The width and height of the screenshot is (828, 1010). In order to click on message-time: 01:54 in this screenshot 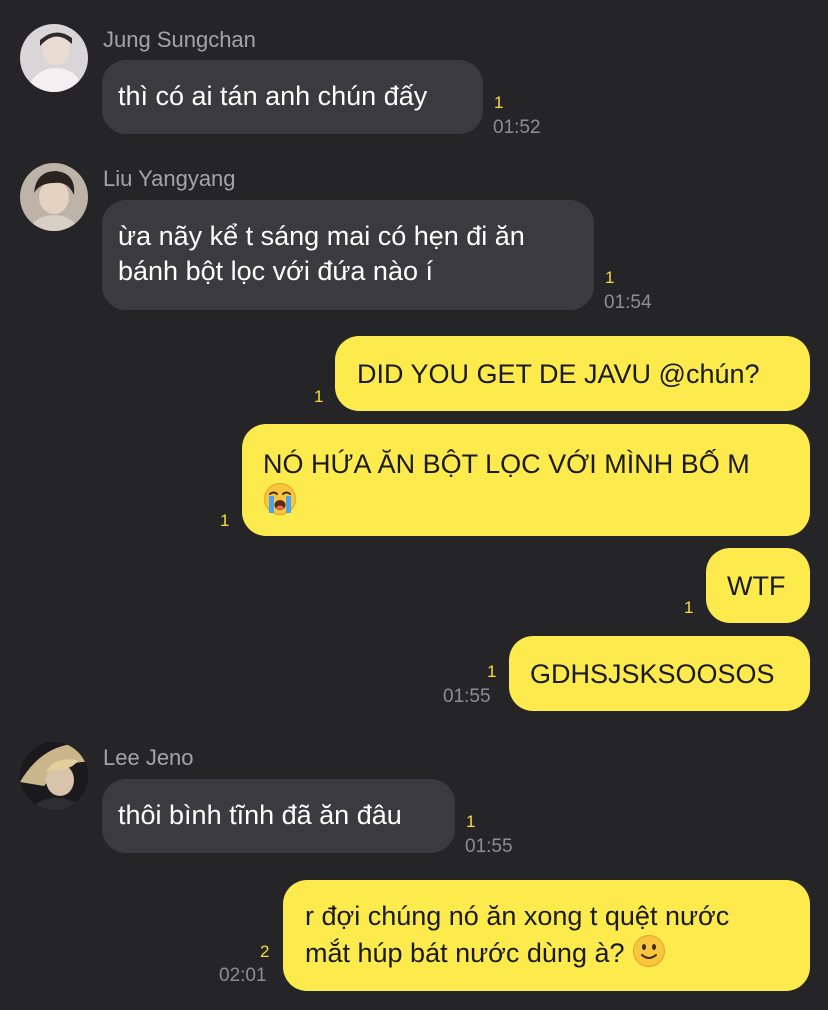, I will do `click(628, 302)`.